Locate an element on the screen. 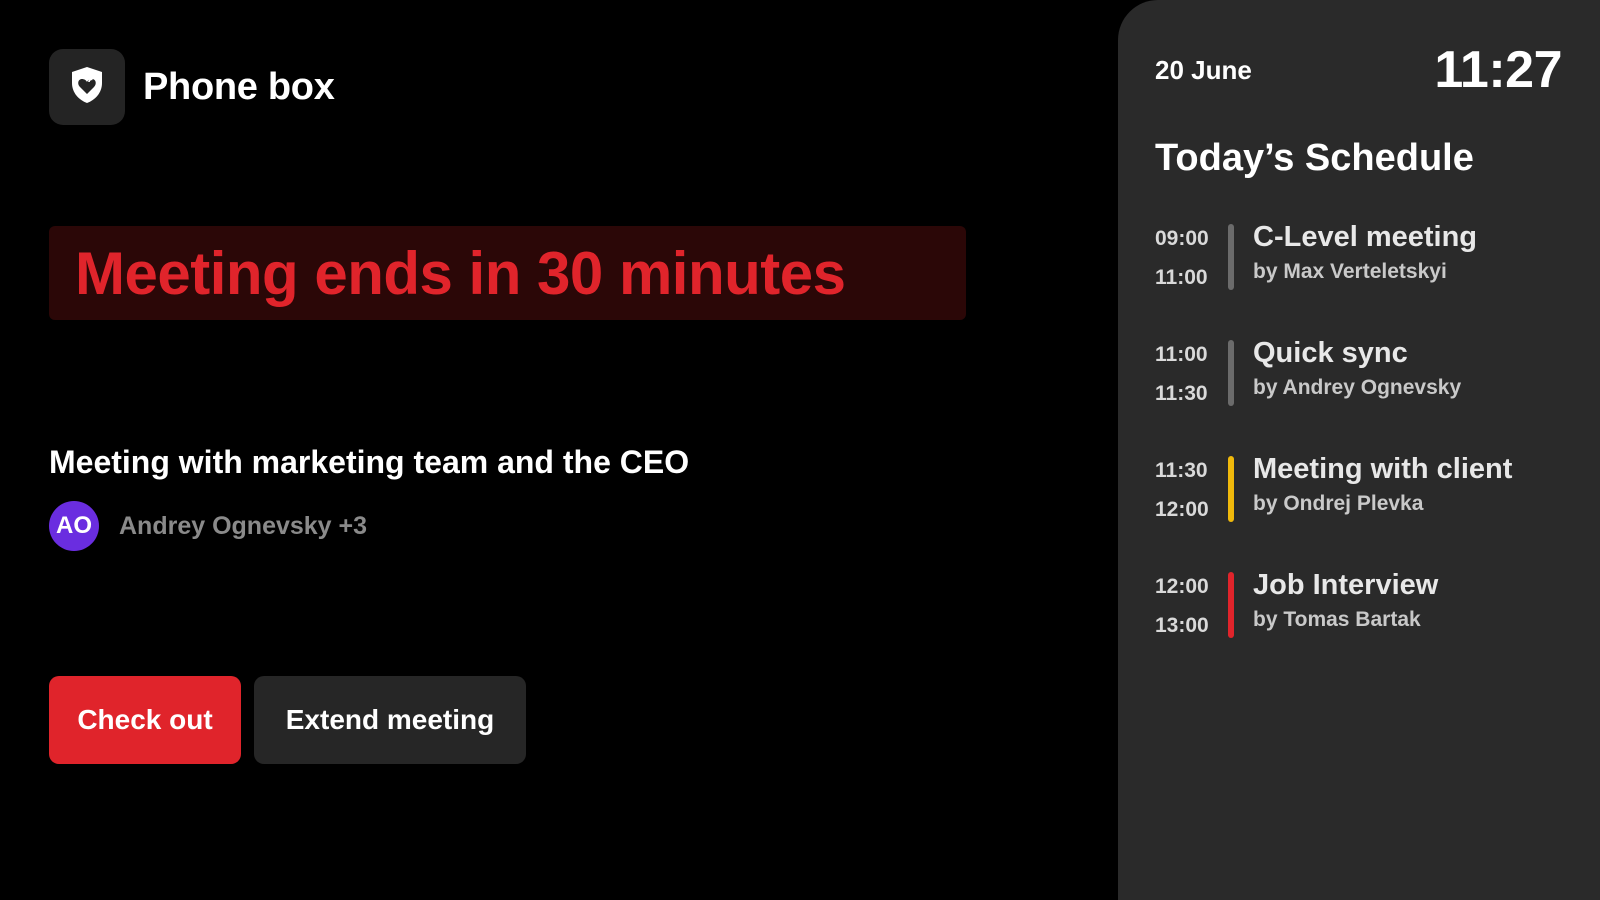  brand-header: Phone box is located at coordinates (192, 87).